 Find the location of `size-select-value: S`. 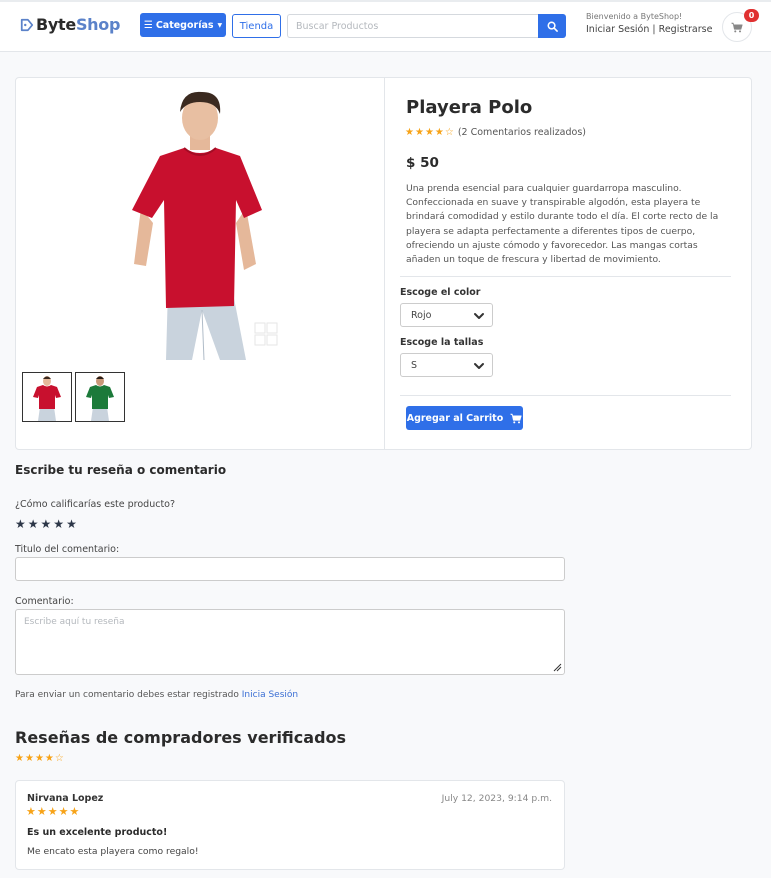

size-select-value: S is located at coordinates (414, 365).